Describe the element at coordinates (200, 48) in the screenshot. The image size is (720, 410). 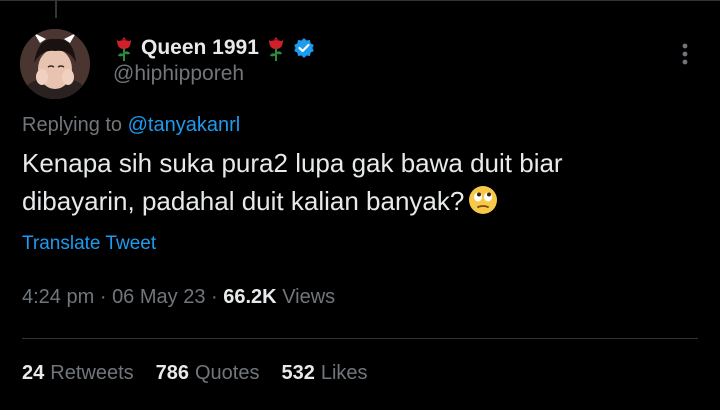
I see `author-display-name: Queen 1991` at that location.